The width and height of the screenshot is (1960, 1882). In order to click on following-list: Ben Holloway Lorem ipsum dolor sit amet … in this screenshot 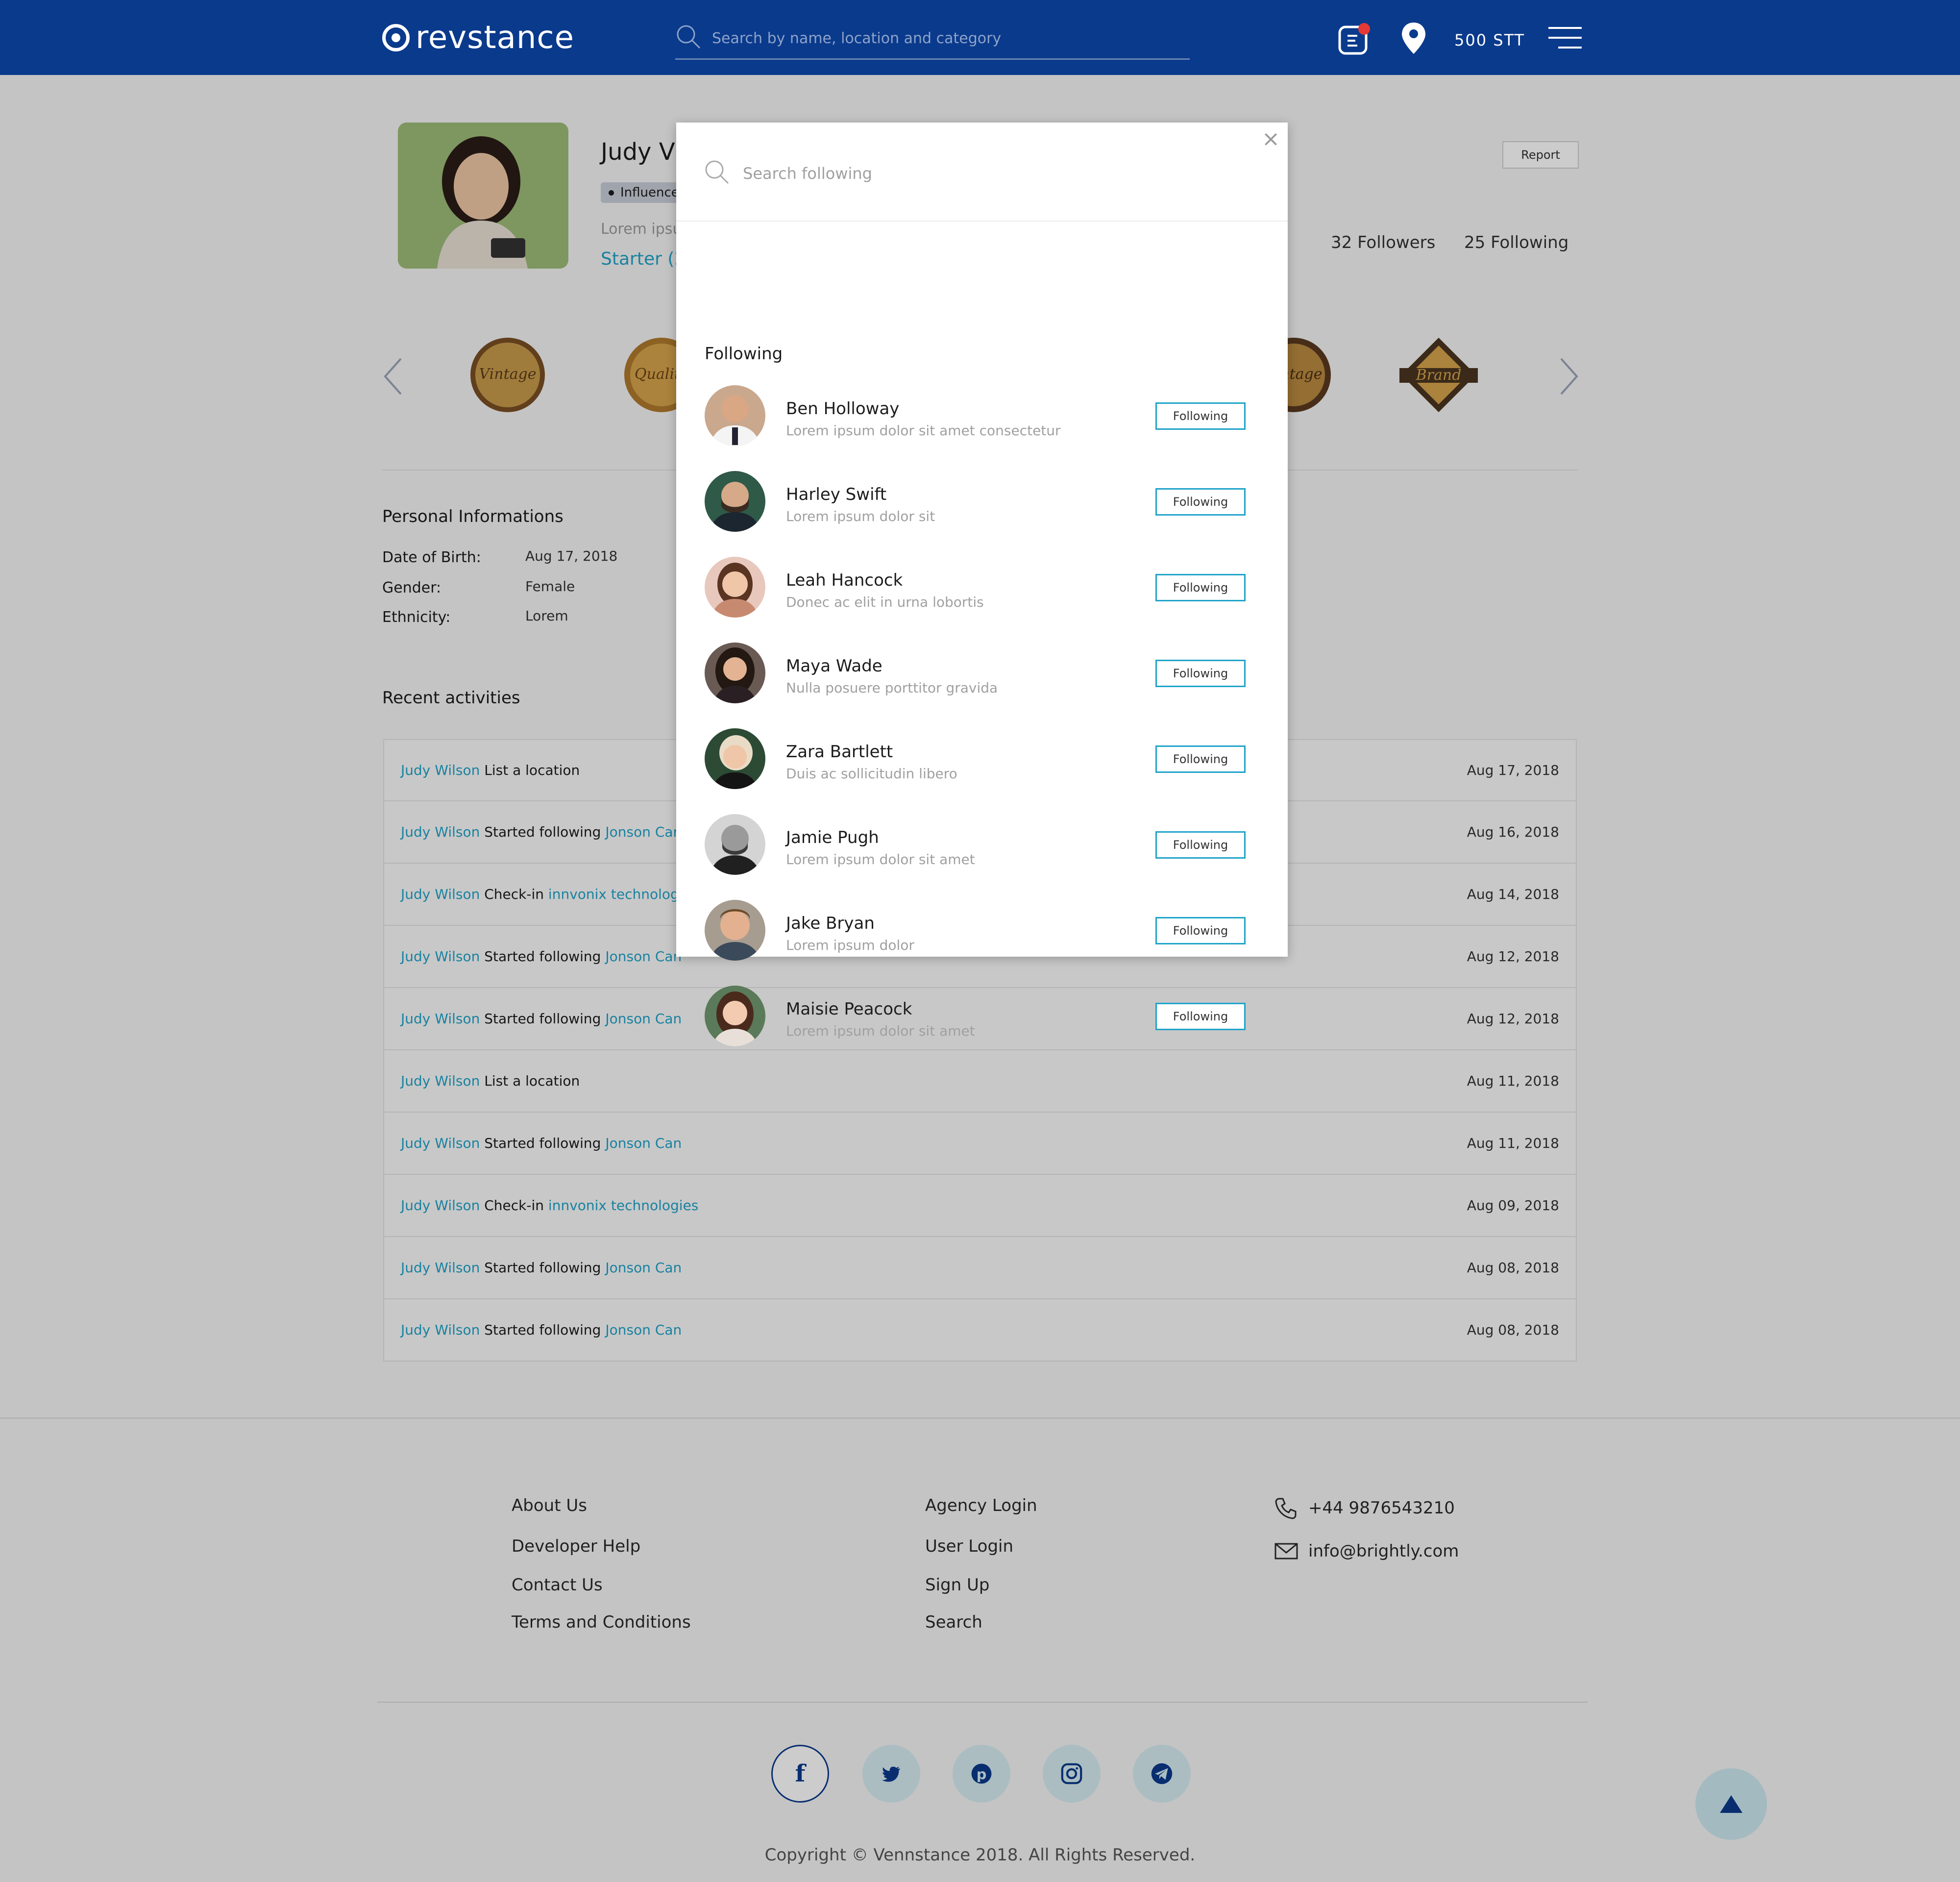, I will do `click(986, 728)`.